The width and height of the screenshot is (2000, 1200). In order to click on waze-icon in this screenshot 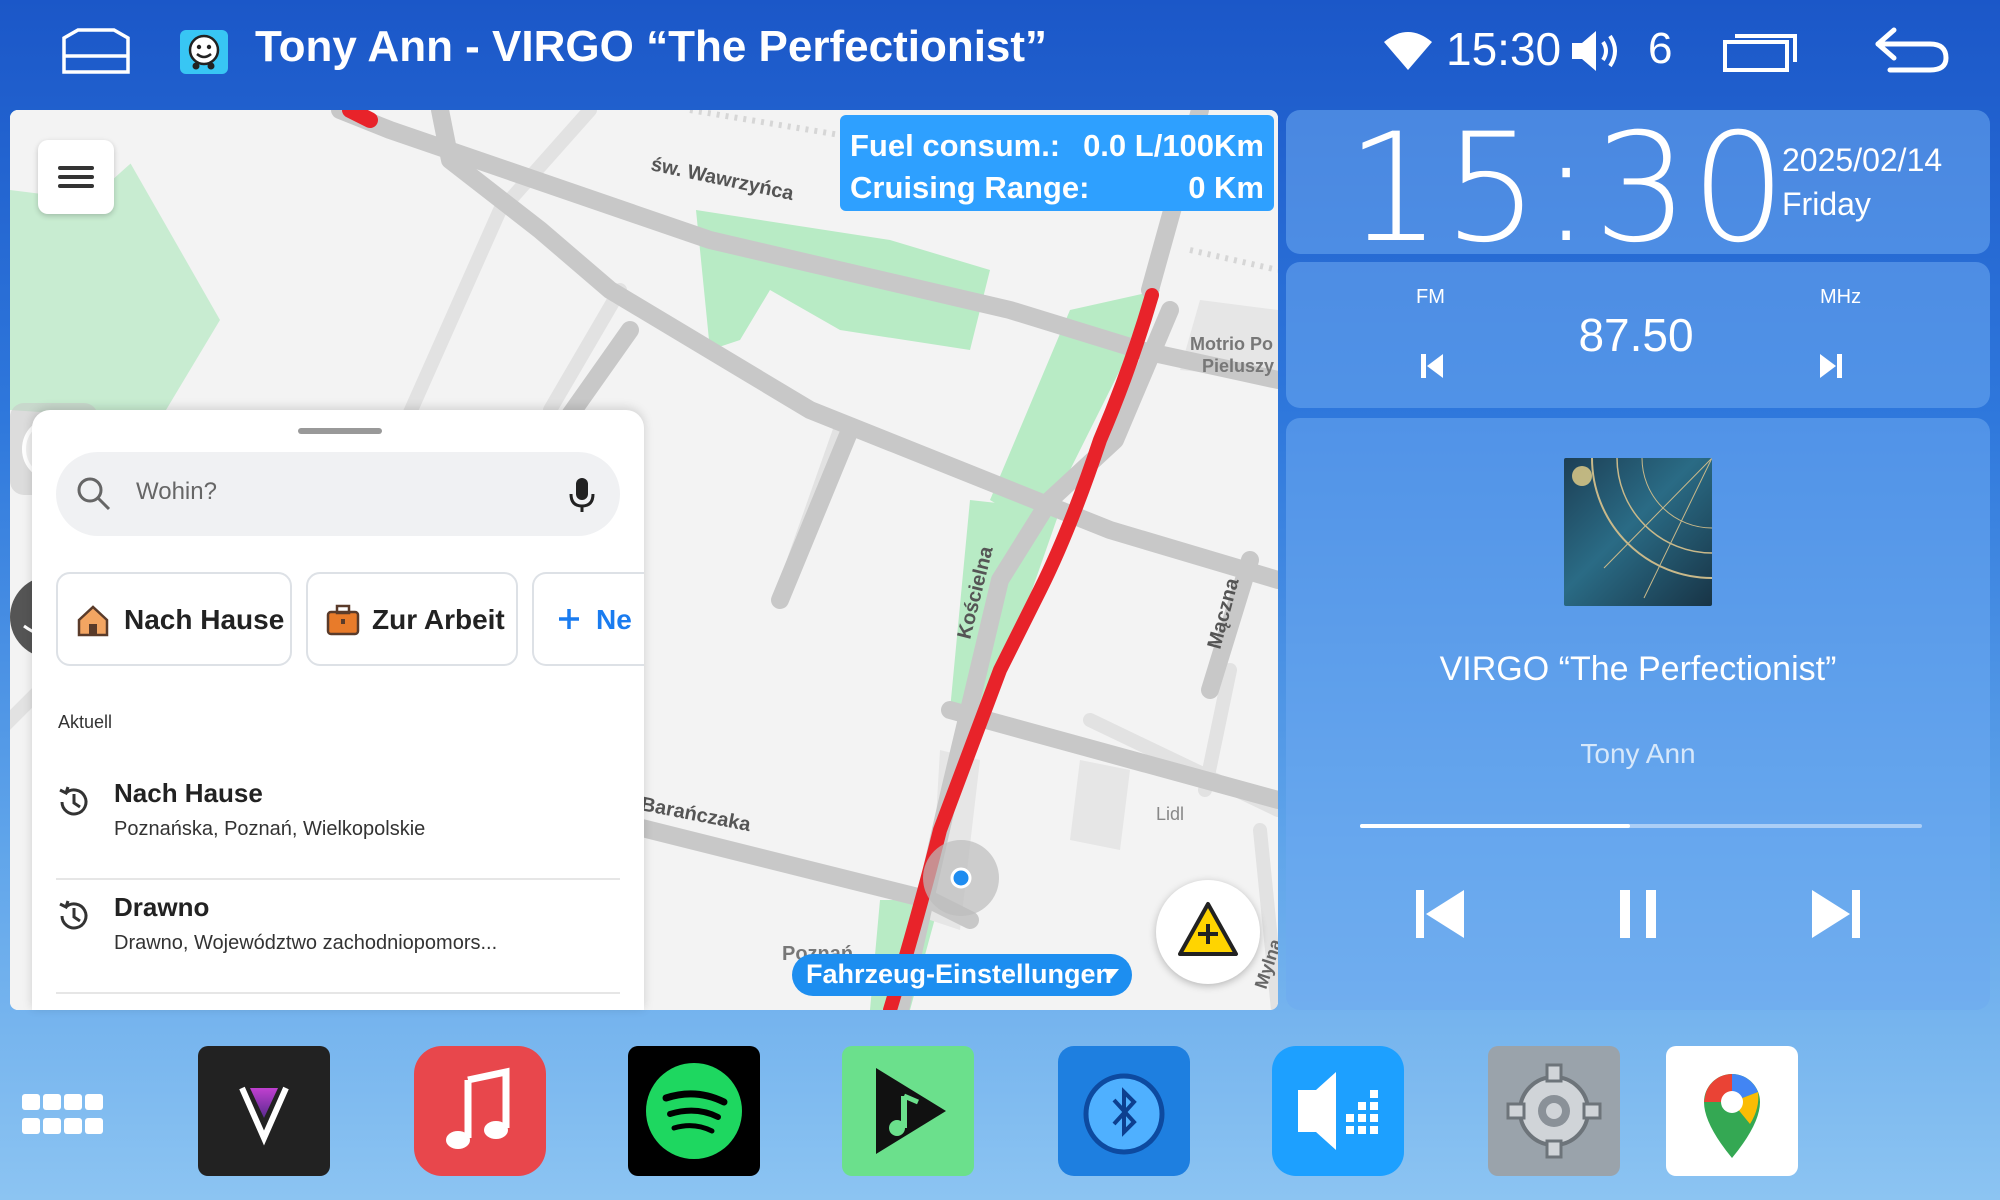, I will do `click(204, 52)`.